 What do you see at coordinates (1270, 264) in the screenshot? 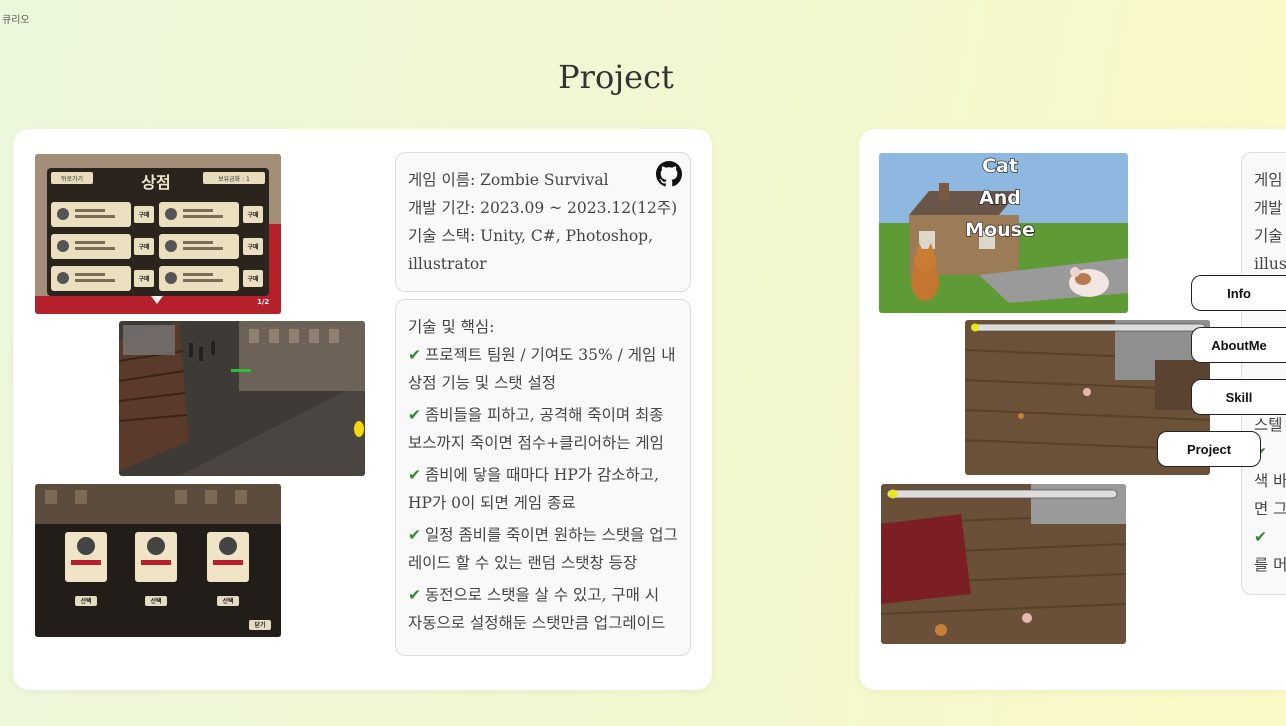
I see `info-line: illus` at bounding box center [1270, 264].